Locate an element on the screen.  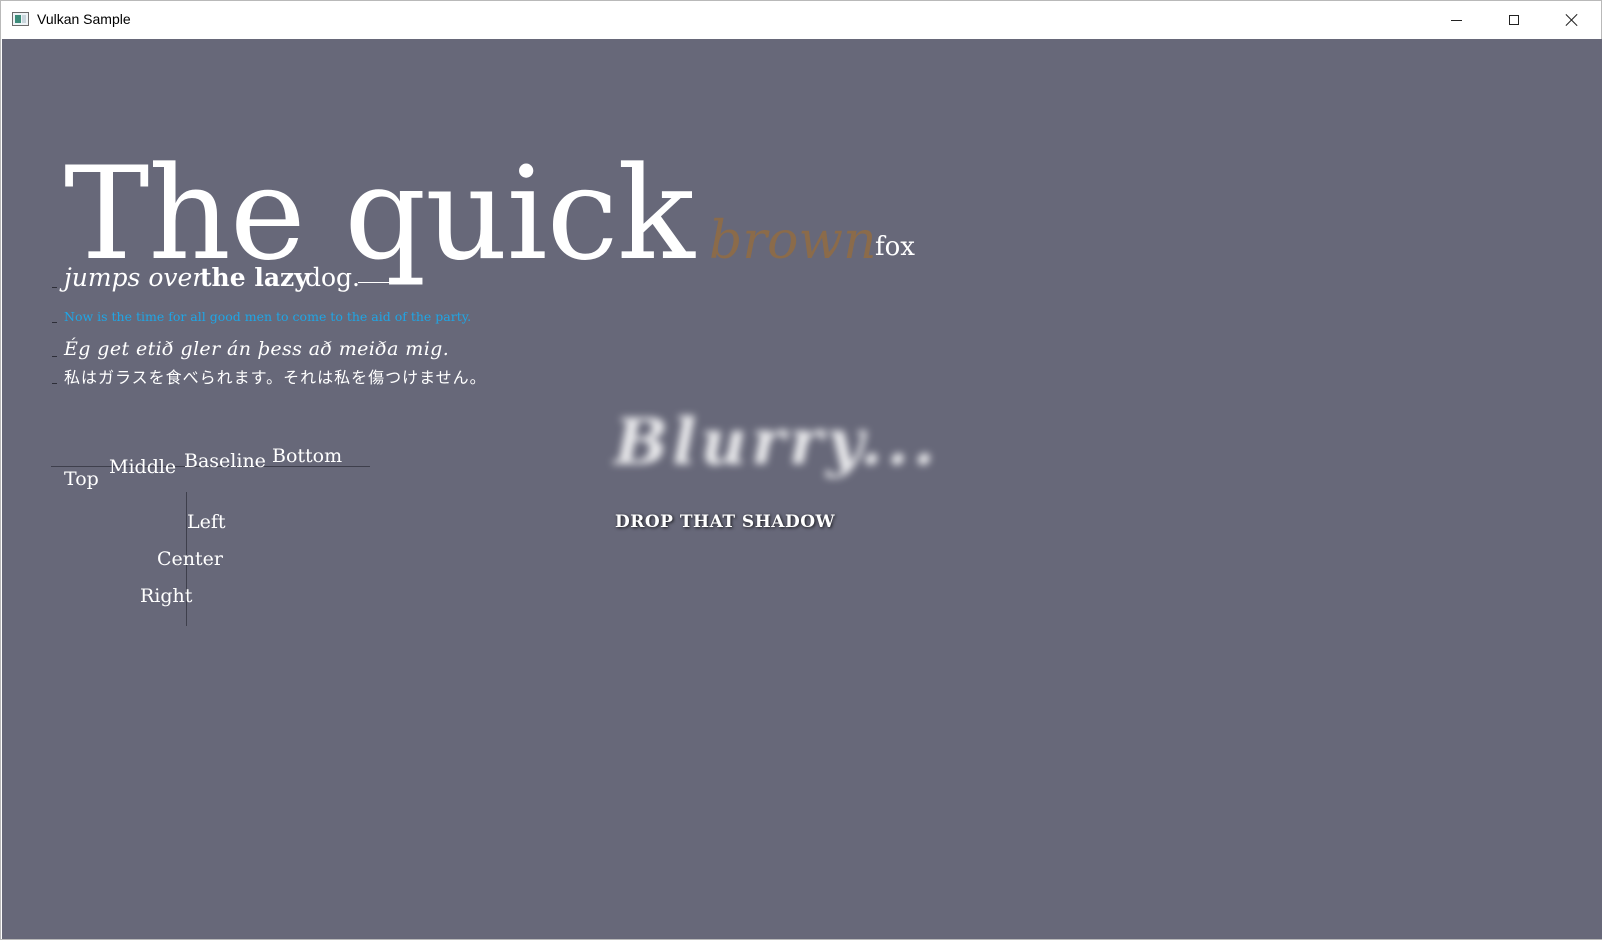
minimize-icon is located at coordinates (1456, 20).